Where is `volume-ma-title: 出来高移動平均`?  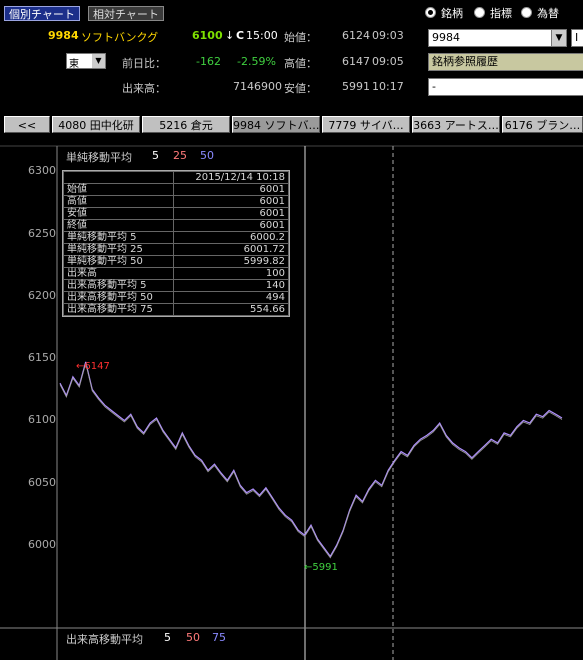 volume-ma-title: 出来高移動平均 is located at coordinates (104, 639).